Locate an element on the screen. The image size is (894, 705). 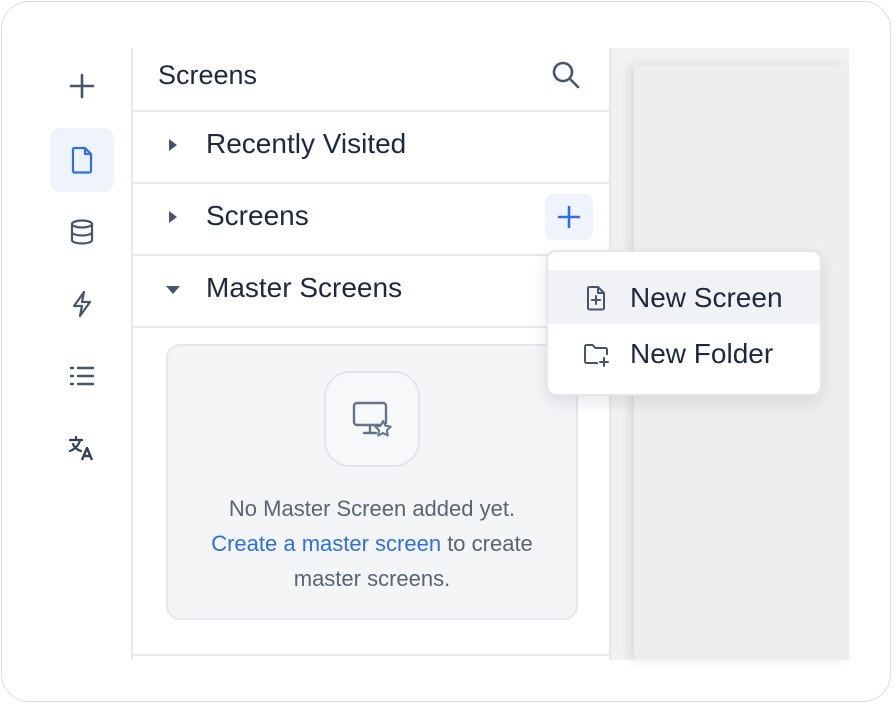
section-recently-visited: Recently Visited is located at coordinates (371, 147).